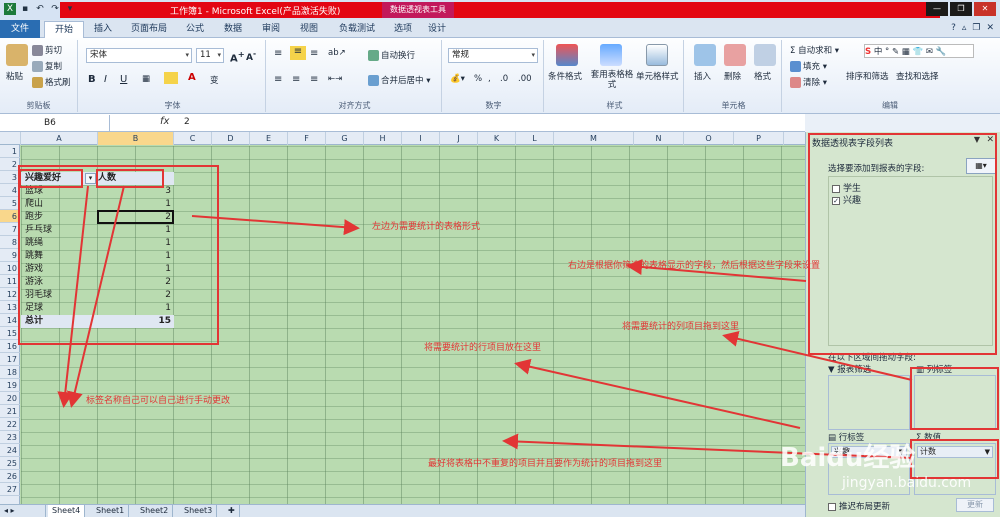 The image size is (1000, 517). What do you see at coordinates (975, 505) in the screenshot?
I see `update-button: 更新` at bounding box center [975, 505].